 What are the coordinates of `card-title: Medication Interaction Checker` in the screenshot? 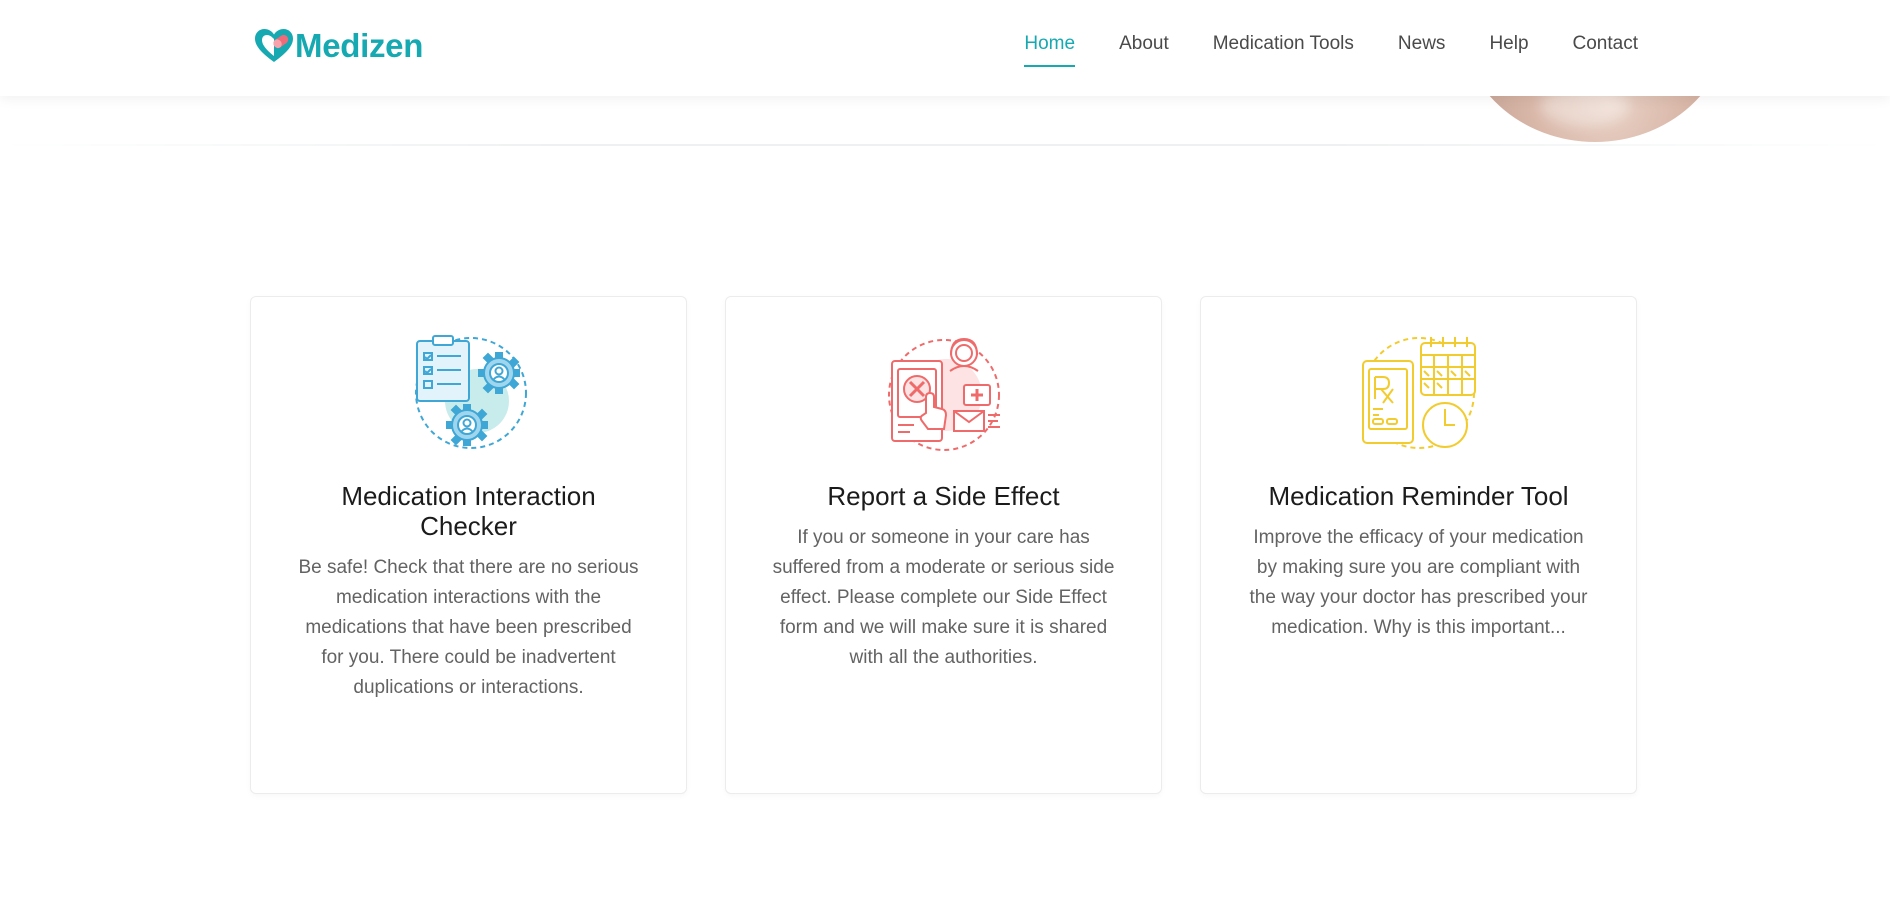 It's located at (468, 511).